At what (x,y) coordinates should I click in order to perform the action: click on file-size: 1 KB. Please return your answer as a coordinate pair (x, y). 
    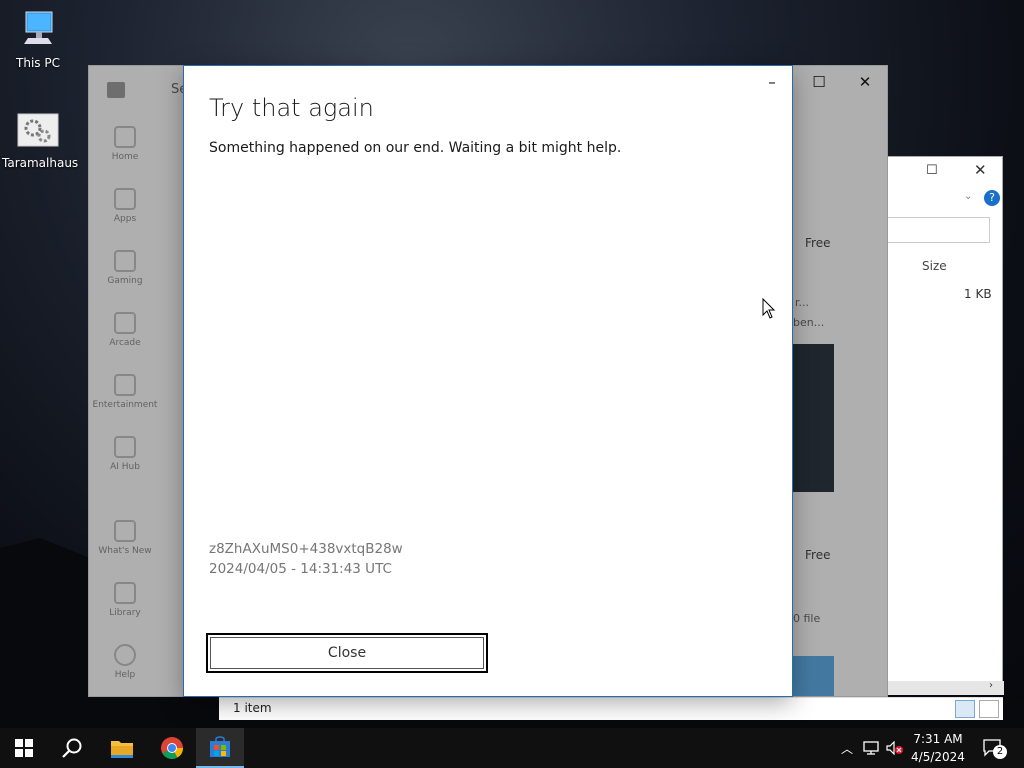
    Looking at the image, I should click on (978, 294).